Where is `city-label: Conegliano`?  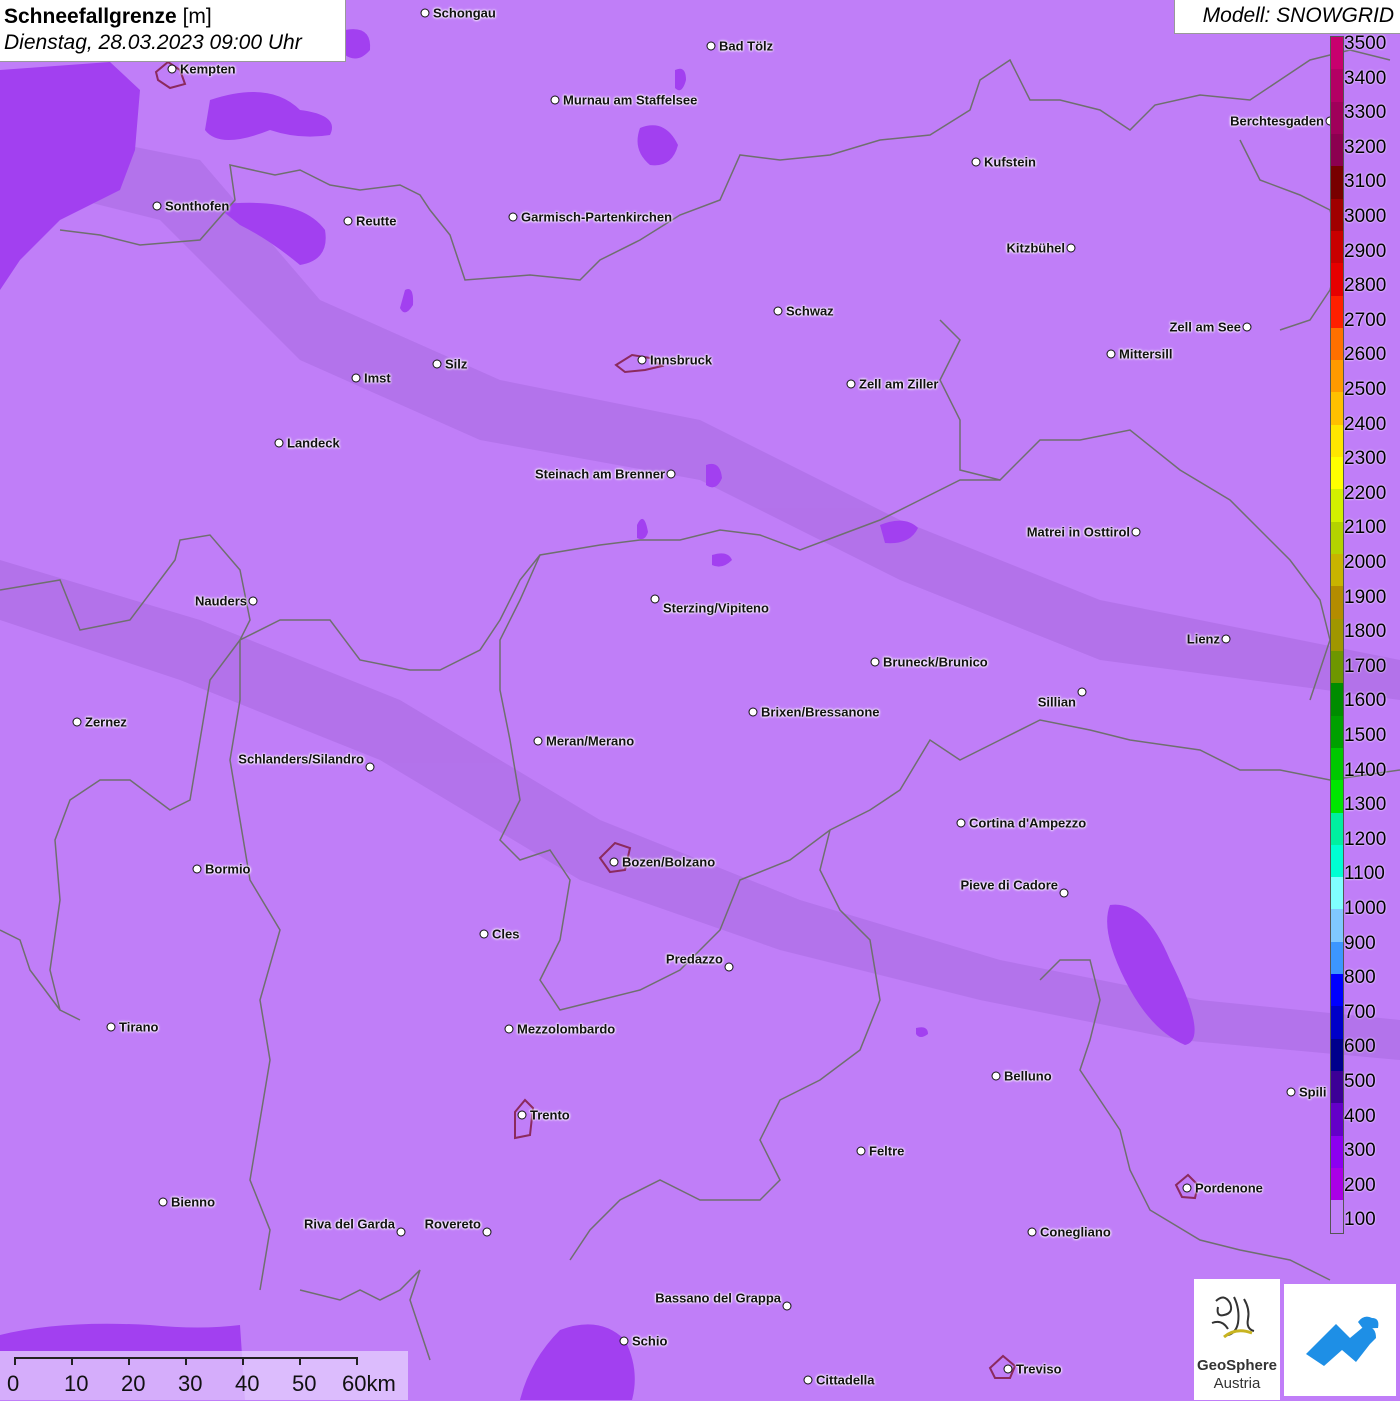
city-label: Conegliano is located at coordinates (1075, 1232).